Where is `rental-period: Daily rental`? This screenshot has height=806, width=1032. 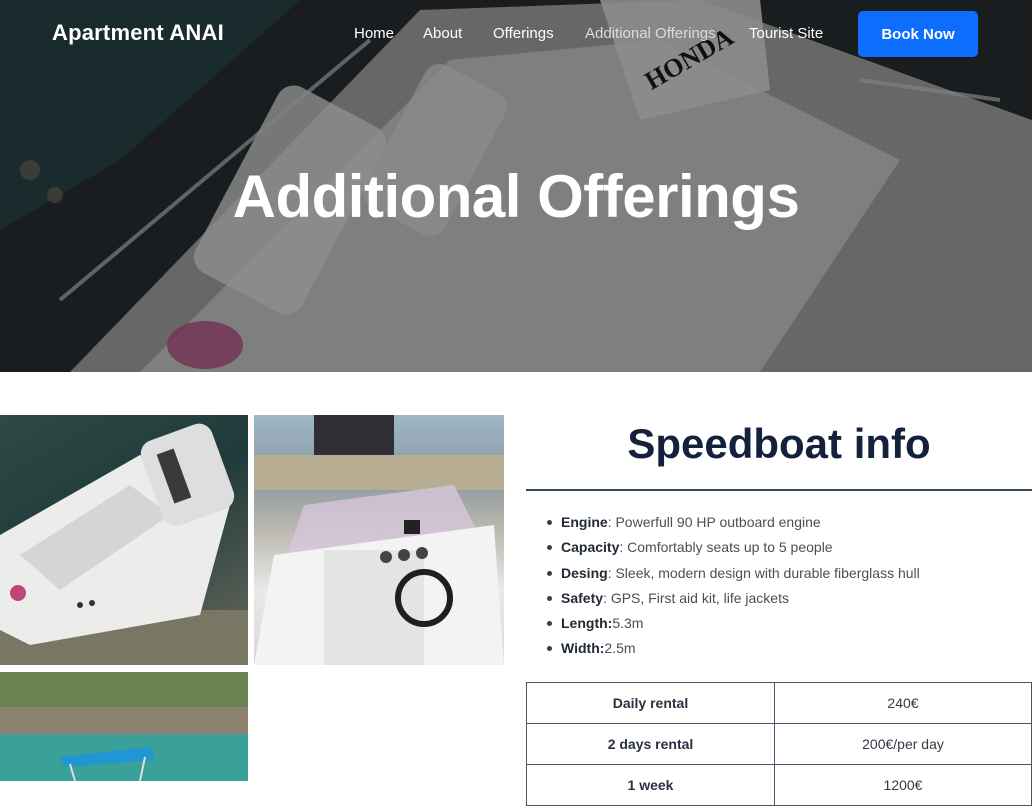 rental-period: Daily rental is located at coordinates (650, 703).